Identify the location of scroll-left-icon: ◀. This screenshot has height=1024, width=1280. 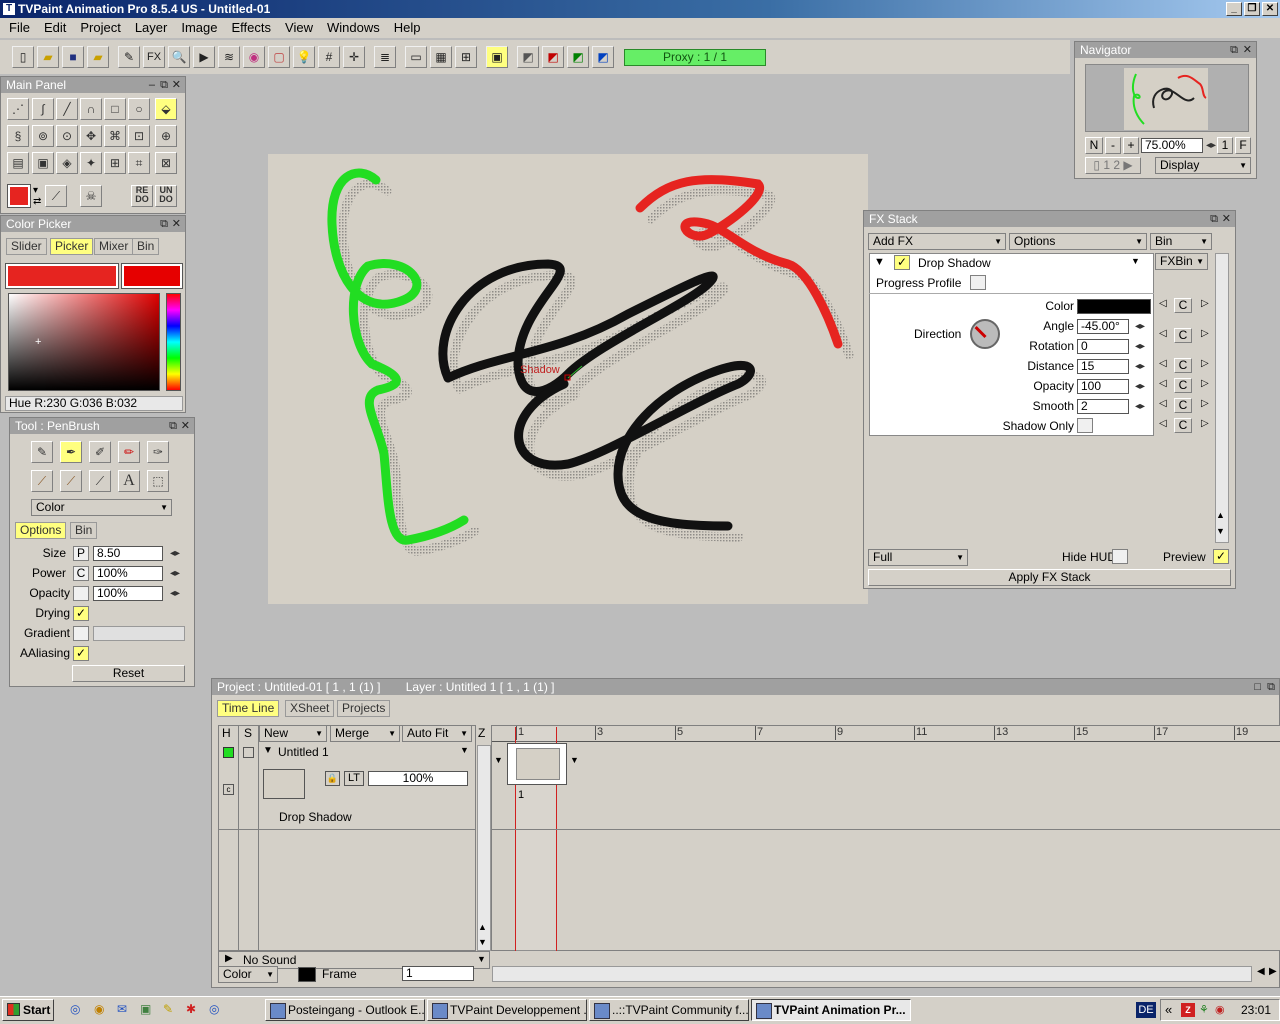
(1261, 971).